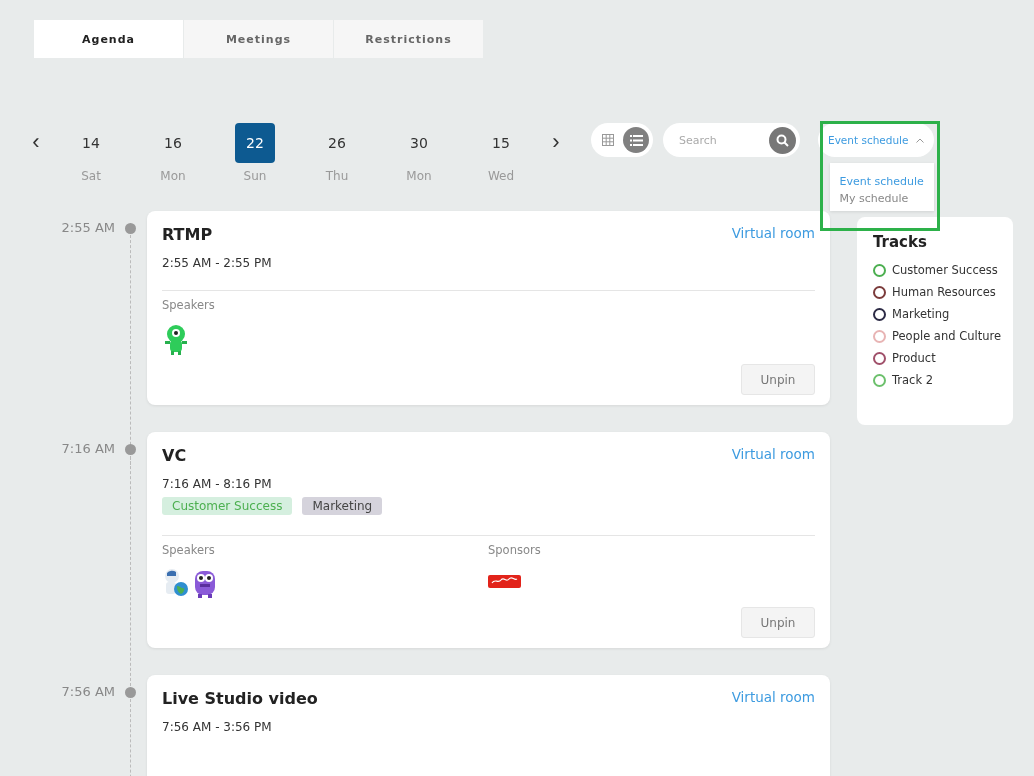  What do you see at coordinates (227, 506) in the screenshot?
I see `track-tag: Customer Success` at bounding box center [227, 506].